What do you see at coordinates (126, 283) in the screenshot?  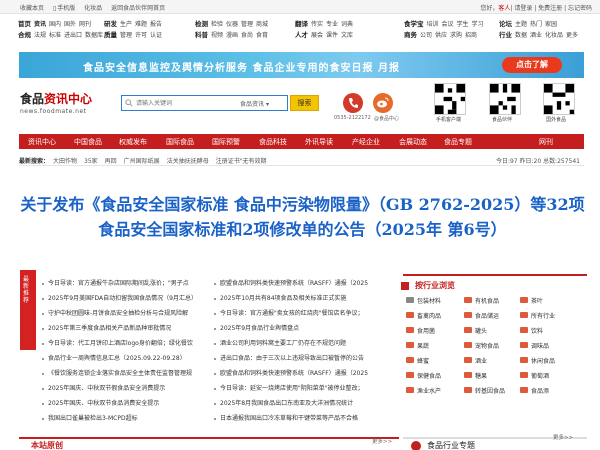 I see `news-item: 今日导读：官方通报牛杂店国际期间乱涨价；"男子点` at bounding box center [126, 283].